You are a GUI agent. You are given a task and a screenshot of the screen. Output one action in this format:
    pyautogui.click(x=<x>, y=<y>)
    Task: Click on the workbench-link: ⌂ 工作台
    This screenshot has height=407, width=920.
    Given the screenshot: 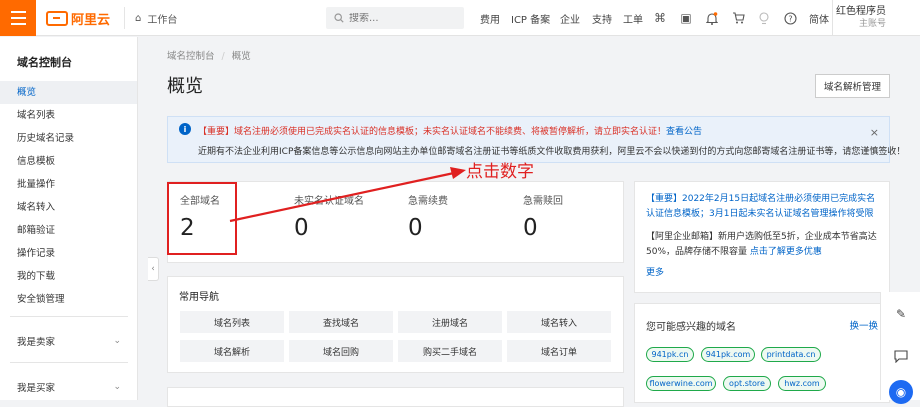 What is the action you would take?
    pyautogui.click(x=182, y=18)
    